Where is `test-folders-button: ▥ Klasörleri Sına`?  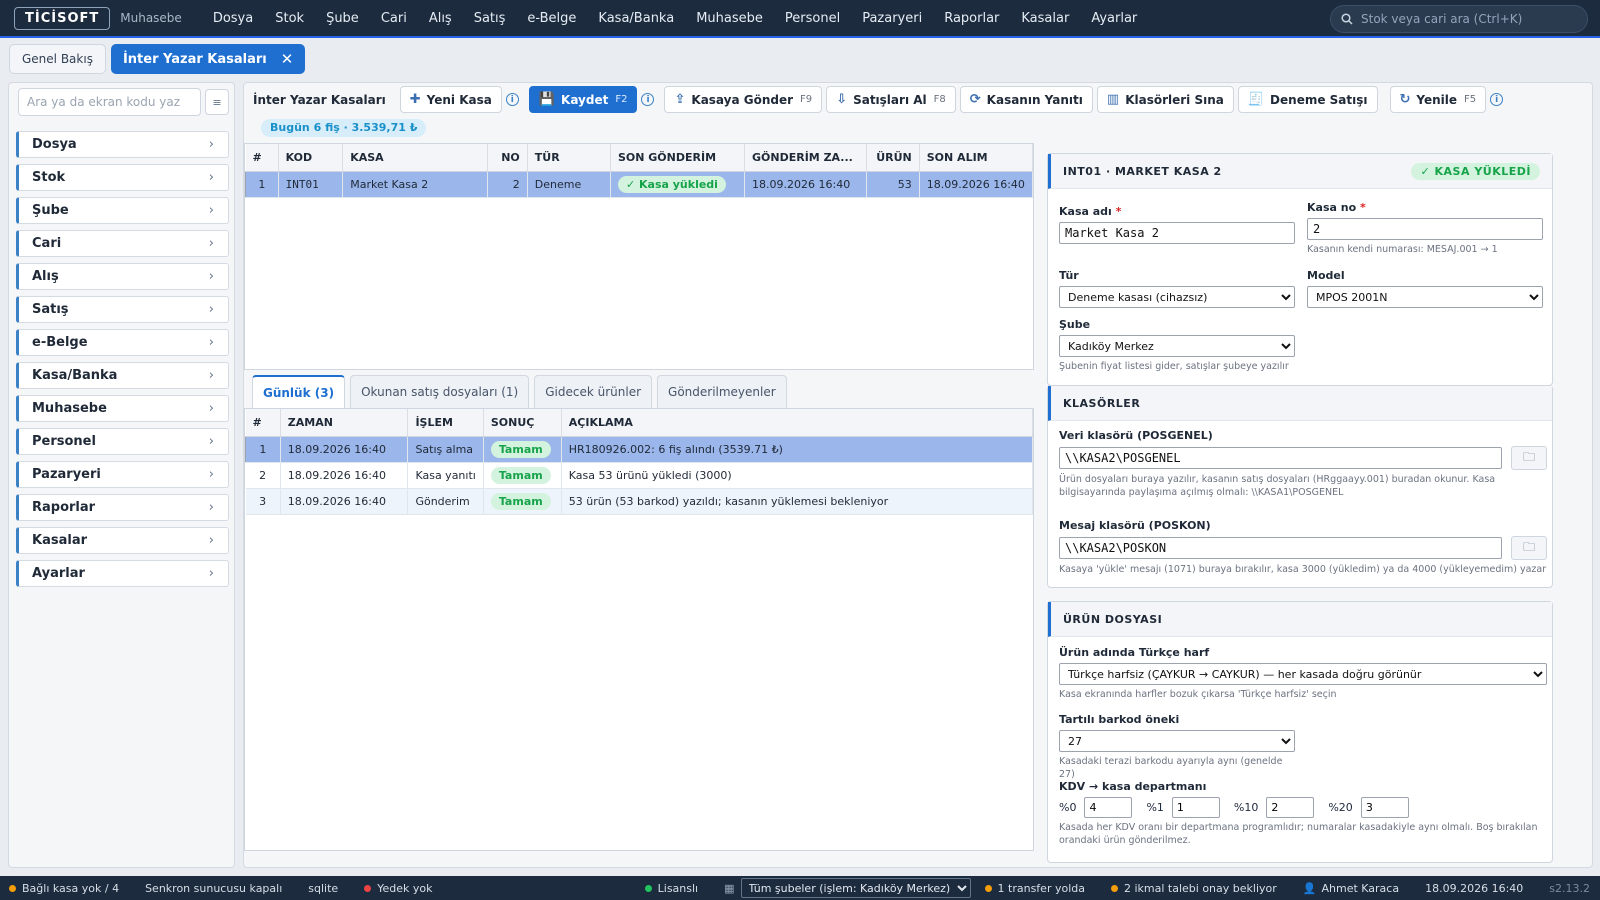 test-folders-button: ▥ Klasörleri Sına is located at coordinates (1165, 99).